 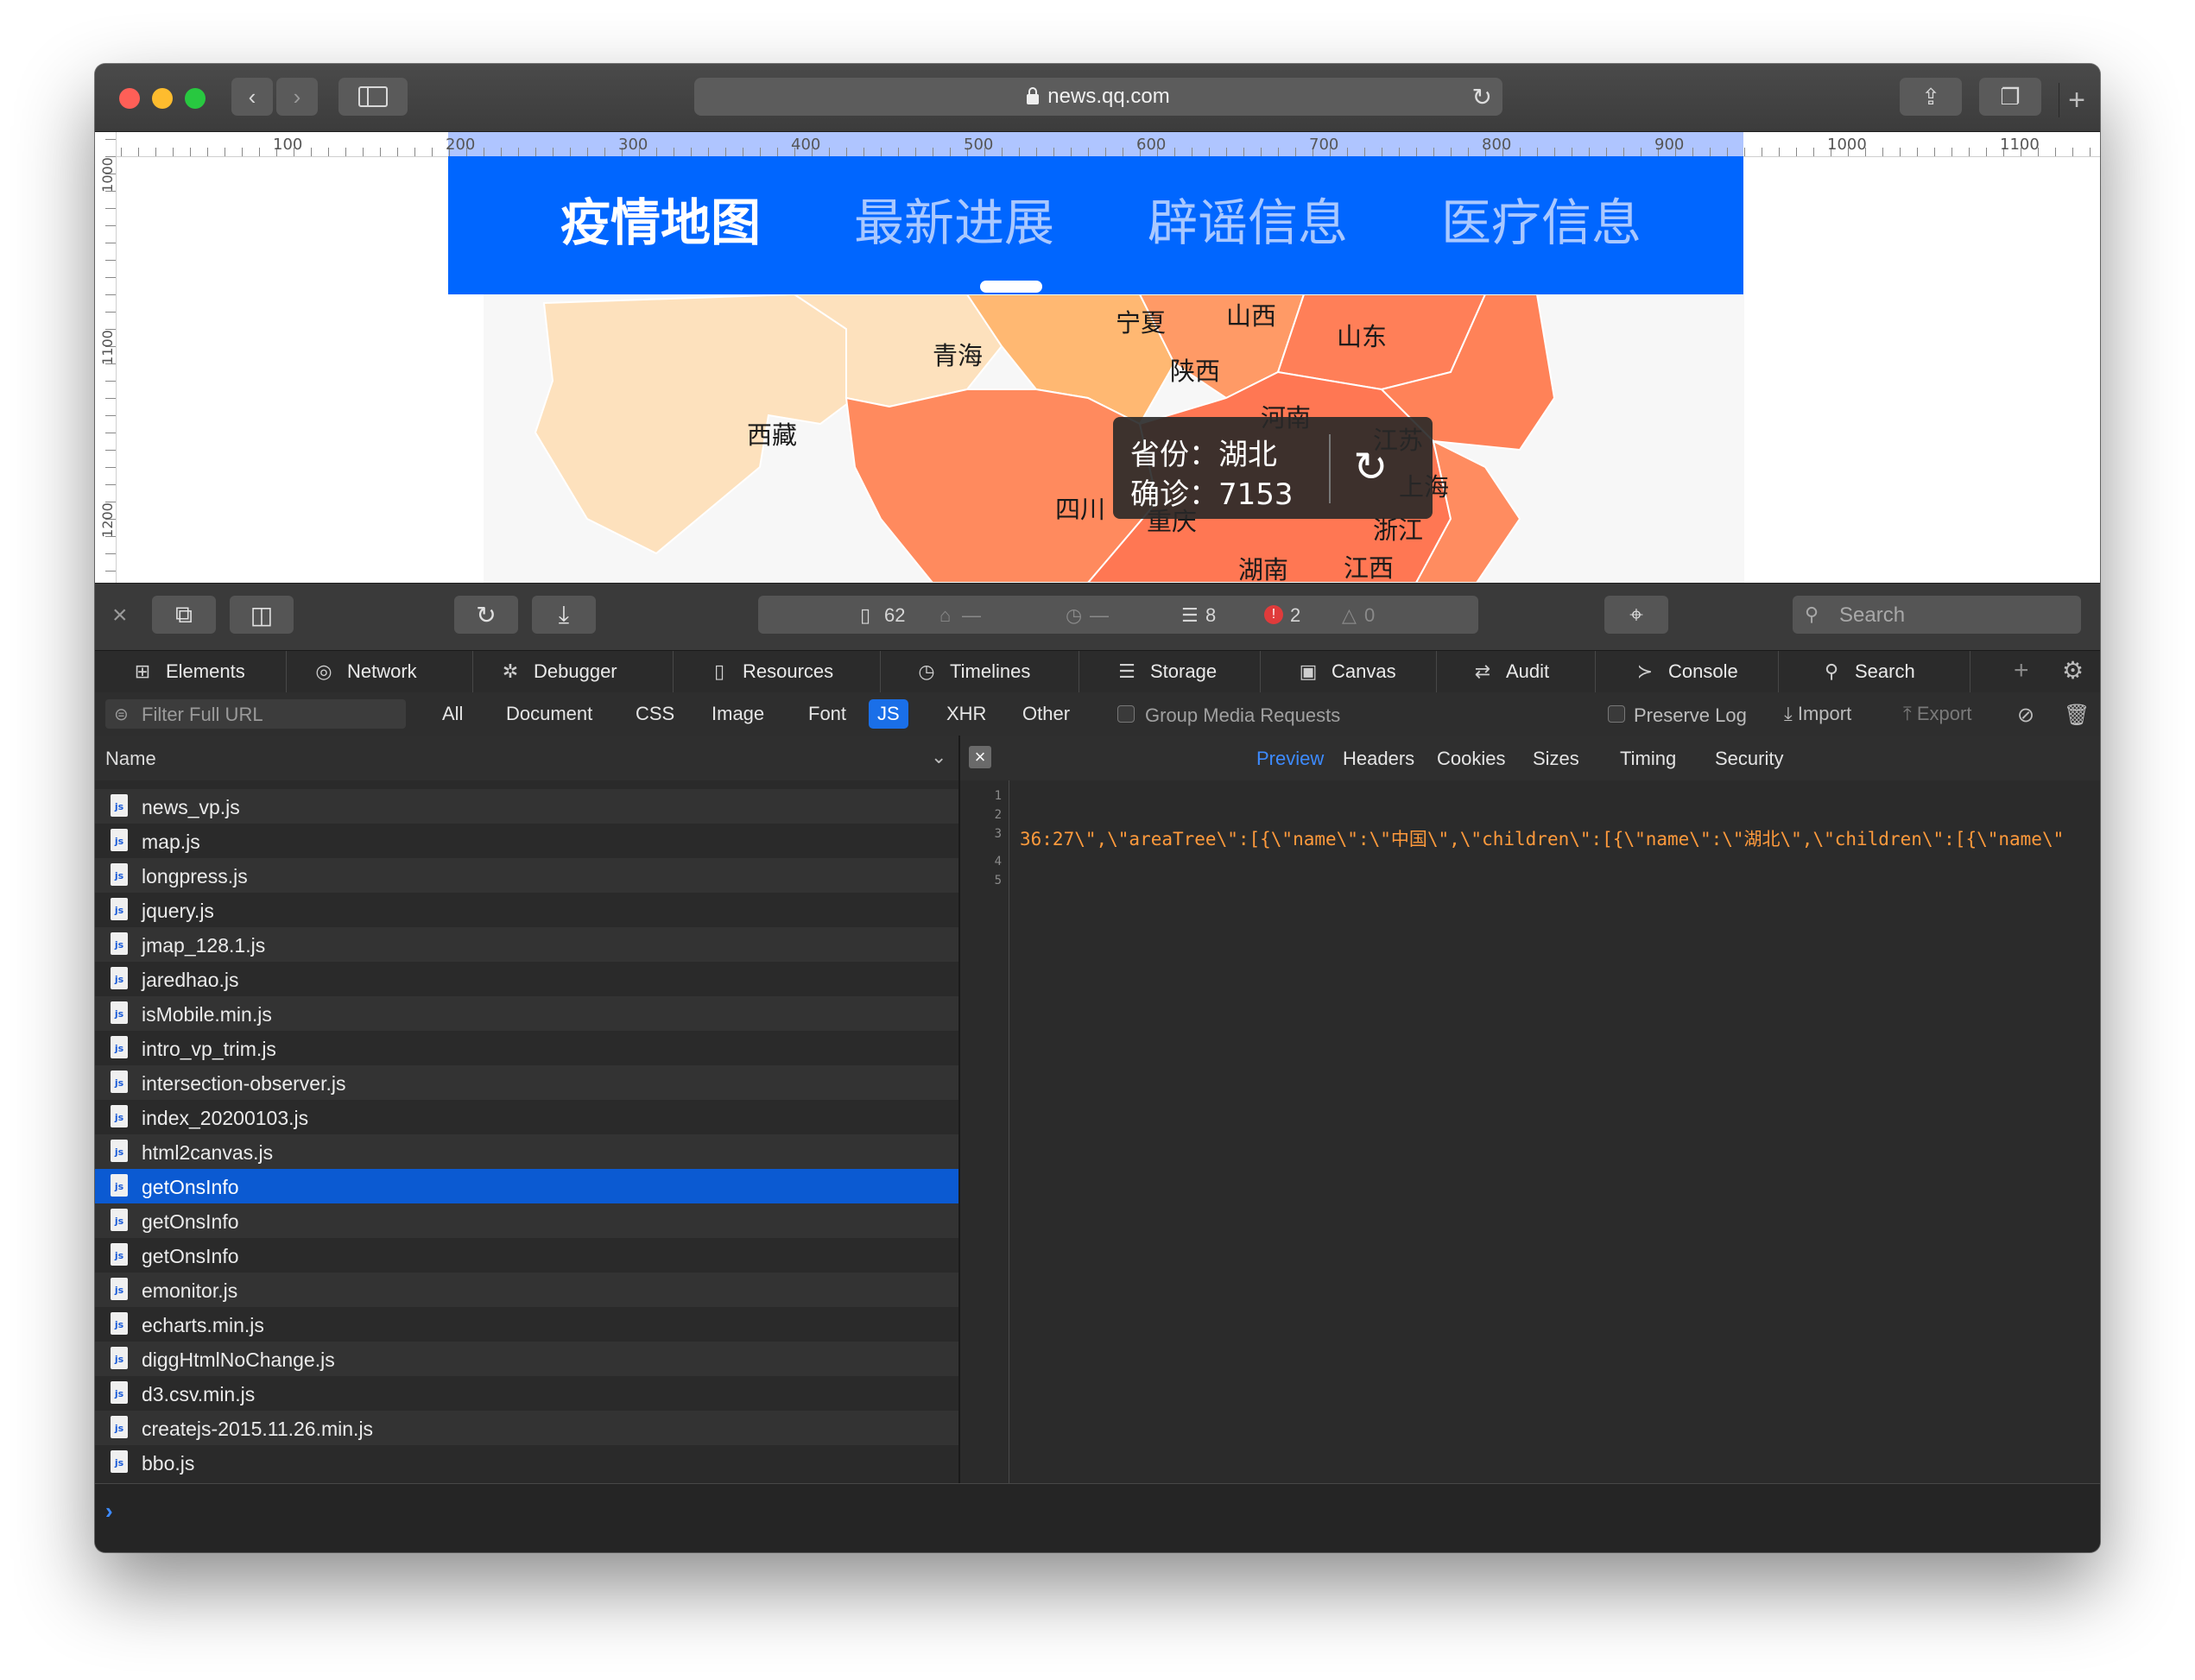 What do you see at coordinates (1098, 97) in the screenshot?
I see `address-bar: news.qq.com ↻` at bounding box center [1098, 97].